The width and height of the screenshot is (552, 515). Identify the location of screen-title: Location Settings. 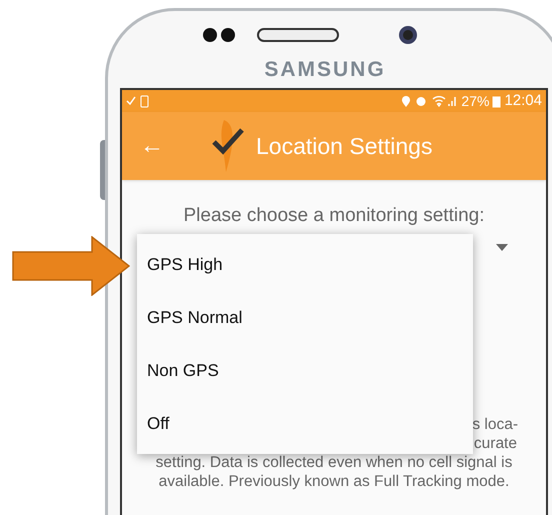
(344, 146).